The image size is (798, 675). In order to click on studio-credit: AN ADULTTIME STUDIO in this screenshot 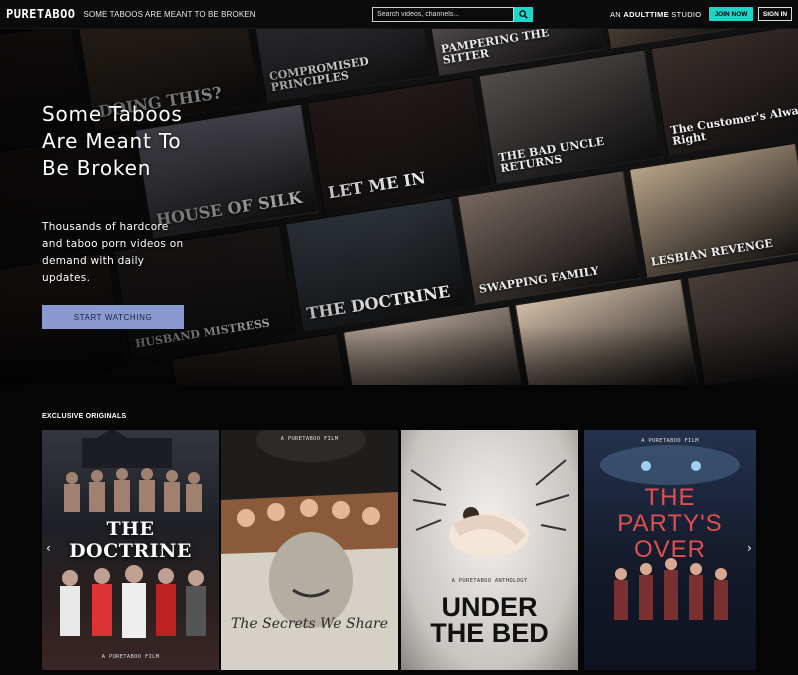, I will do `click(655, 14)`.